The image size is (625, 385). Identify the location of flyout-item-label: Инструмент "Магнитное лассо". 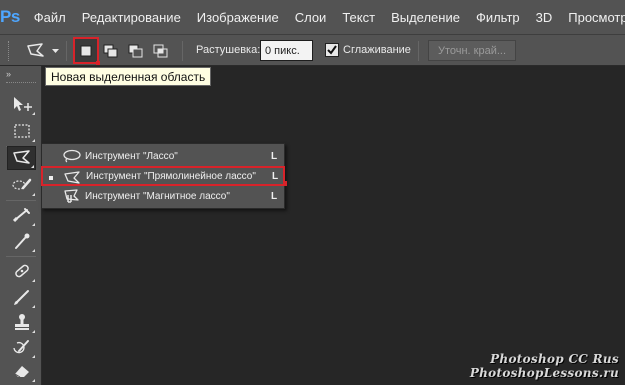
(157, 196).